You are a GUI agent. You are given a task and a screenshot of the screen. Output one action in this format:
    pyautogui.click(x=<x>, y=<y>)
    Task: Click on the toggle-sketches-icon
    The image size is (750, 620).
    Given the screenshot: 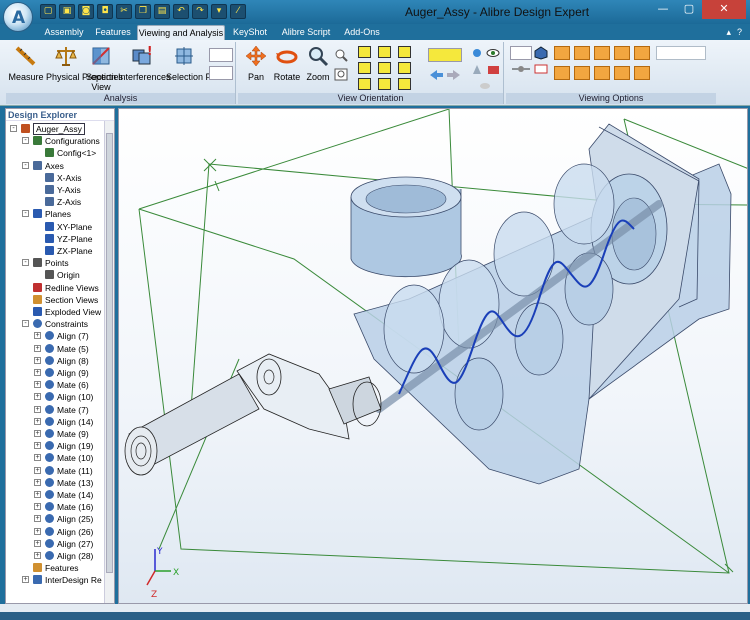 What is the action you would take?
    pyautogui.click(x=622, y=53)
    